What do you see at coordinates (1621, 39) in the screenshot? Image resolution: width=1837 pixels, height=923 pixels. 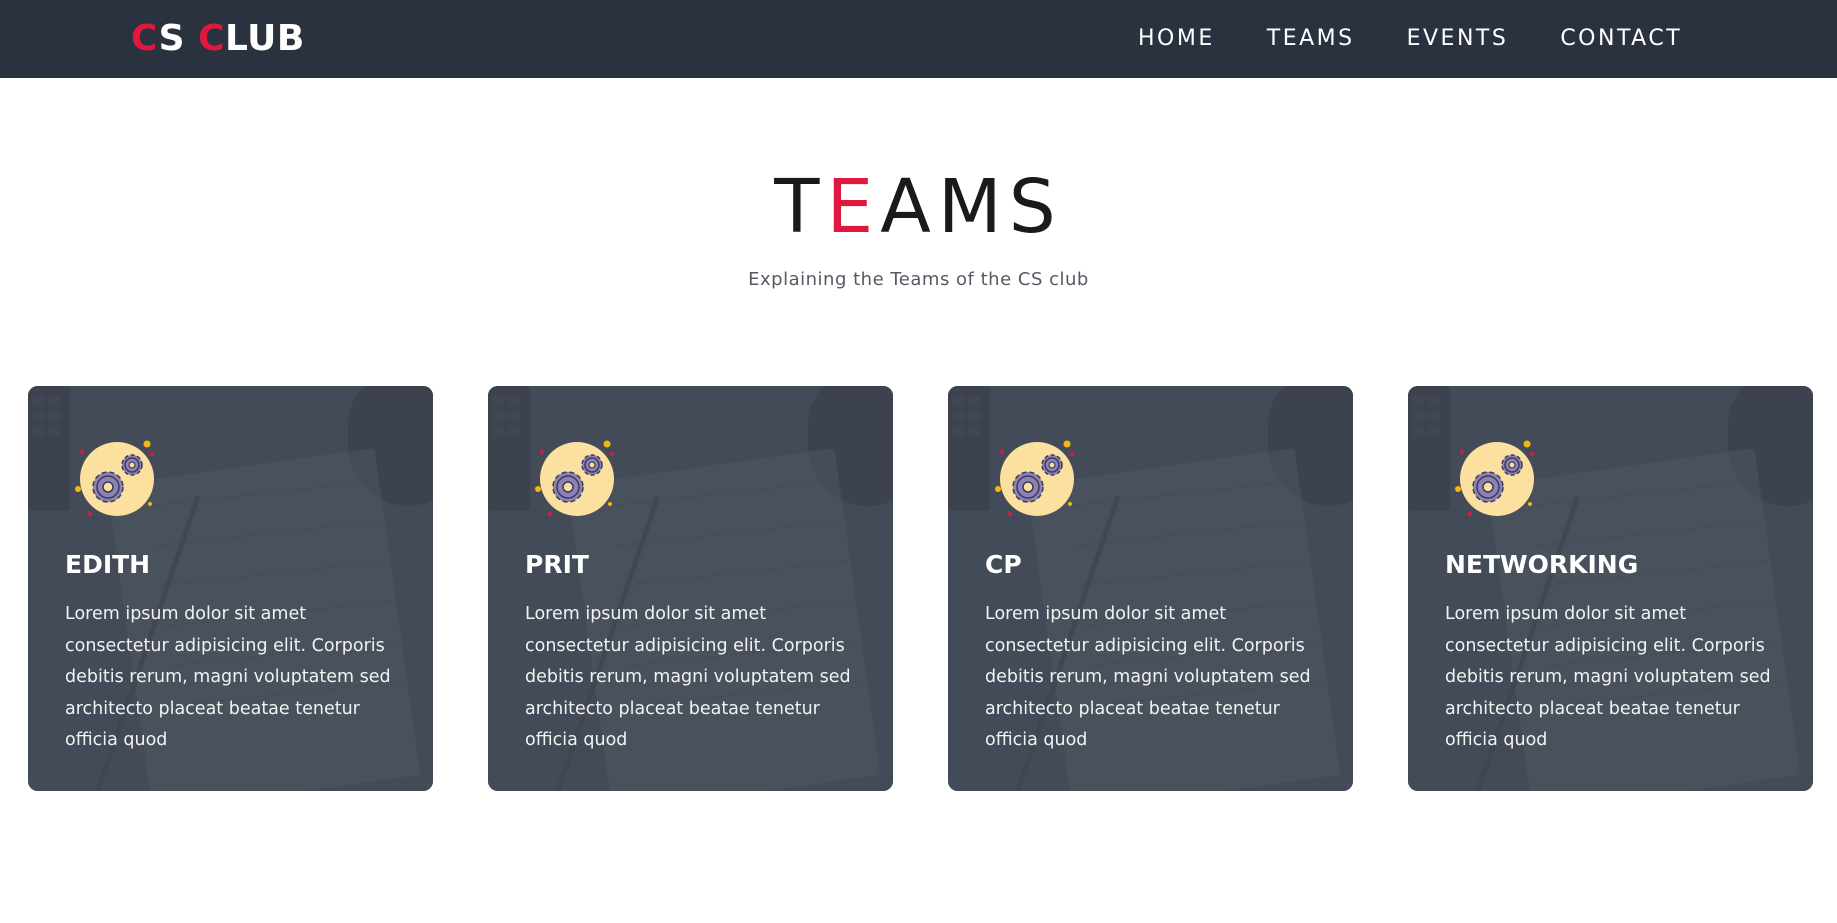 I see `nav-link-contact: CONTACT` at bounding box center [1621, 39].